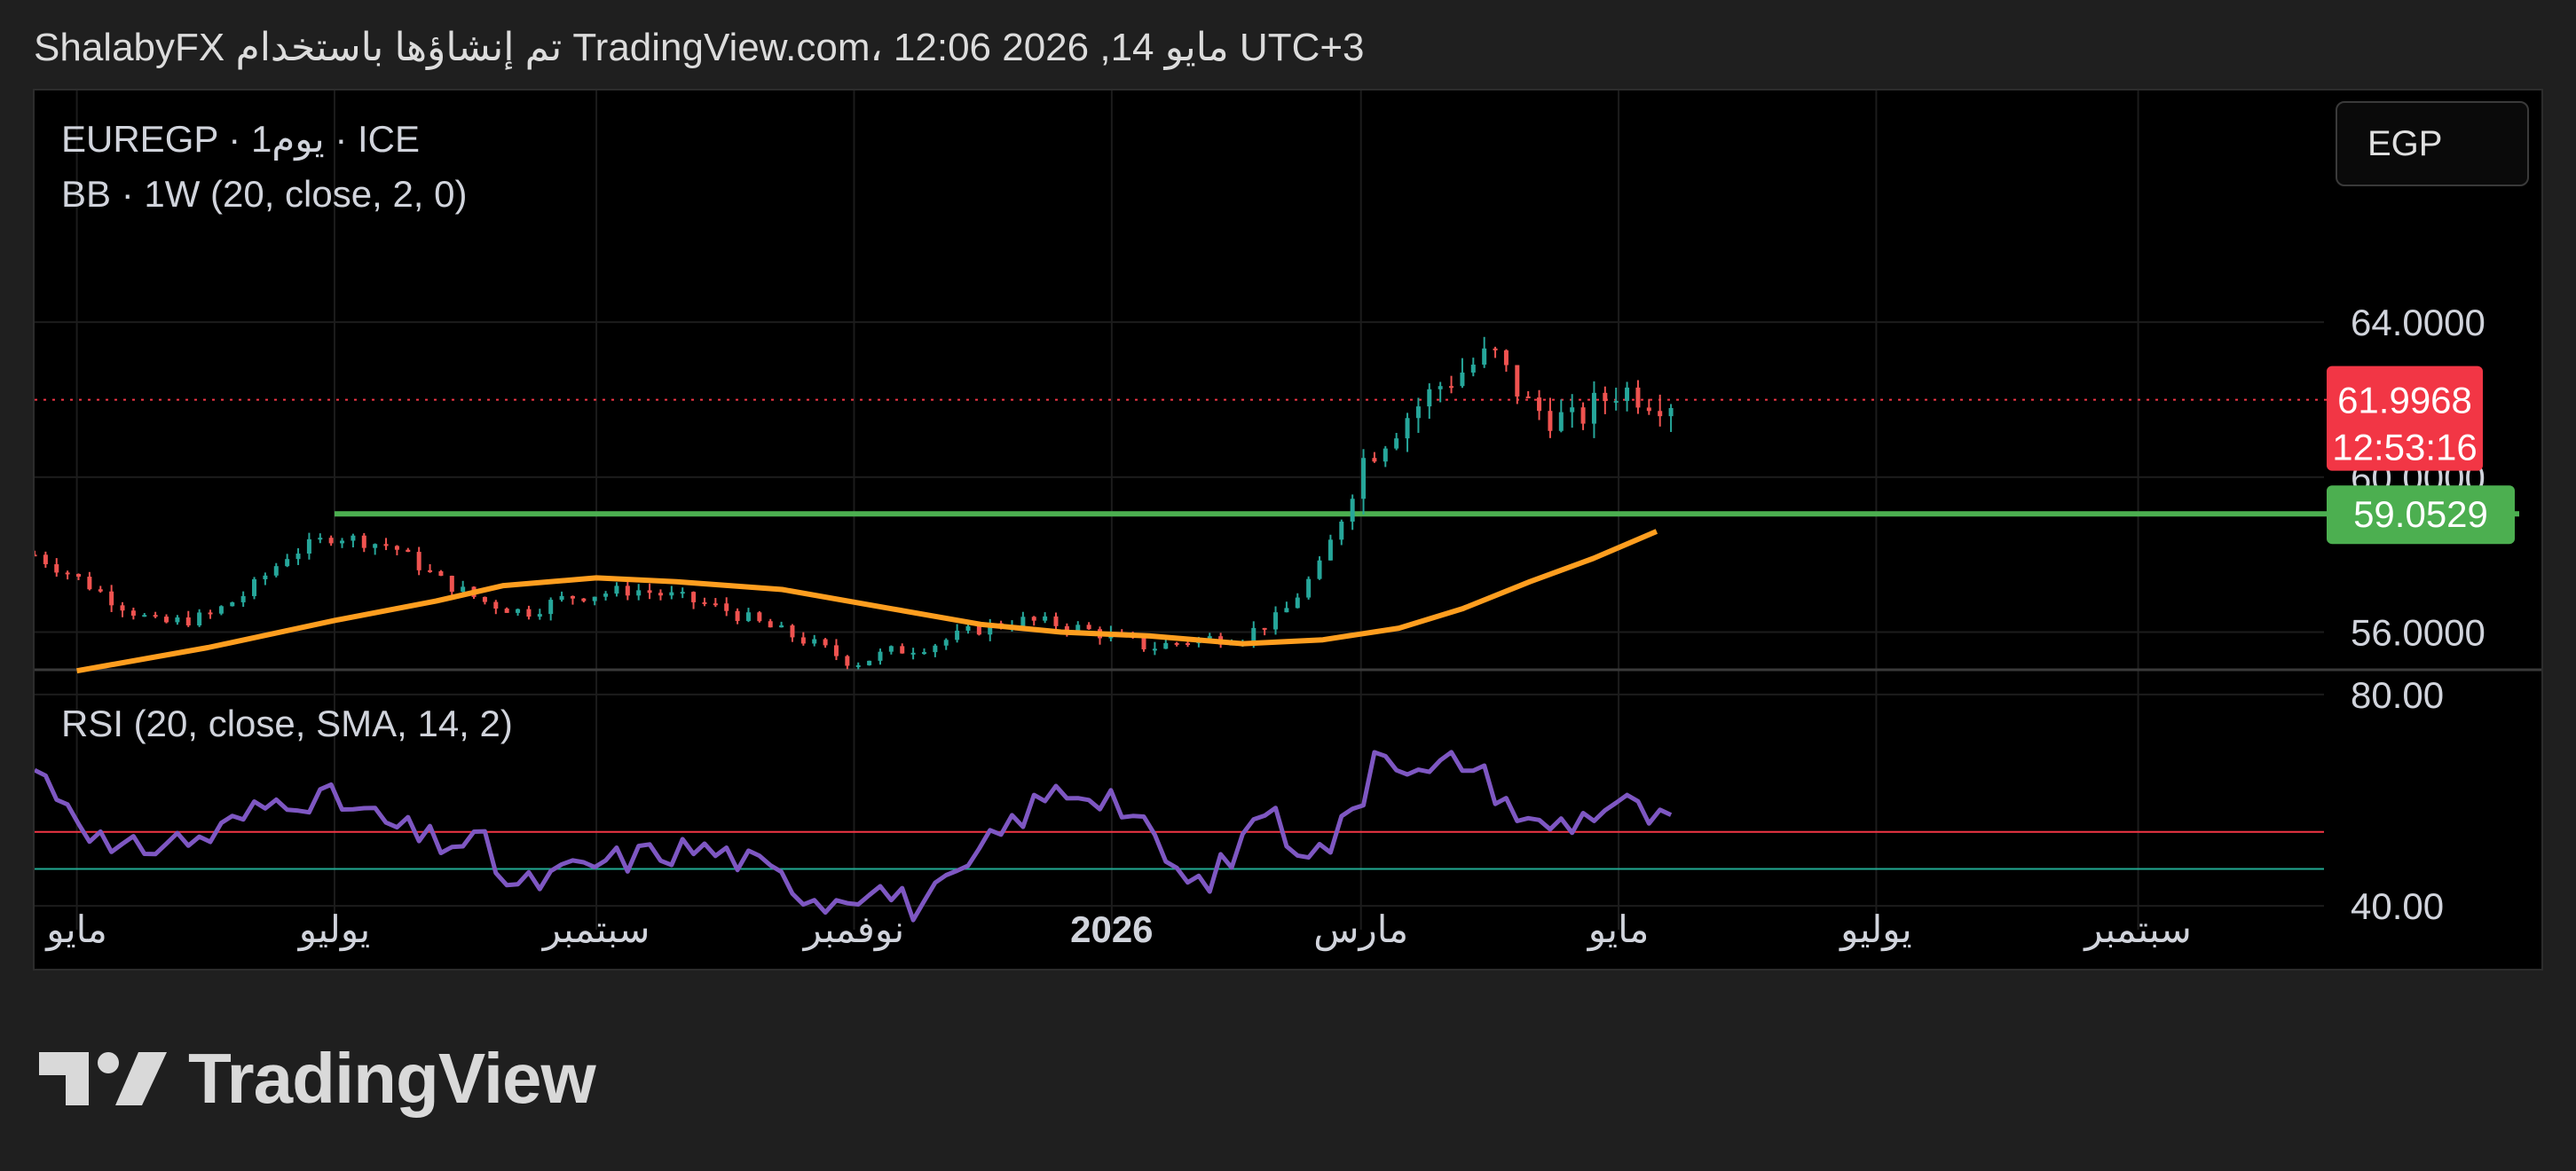  I want to click on time-axis-tick-label: نوفمبر, so click(853, 930).